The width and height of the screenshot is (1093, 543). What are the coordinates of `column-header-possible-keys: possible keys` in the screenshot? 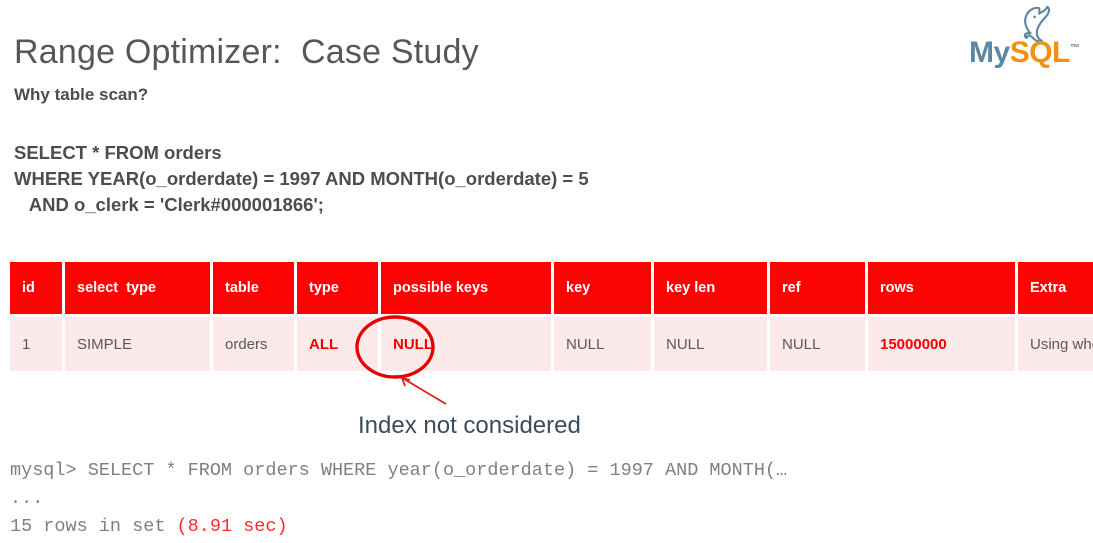 It's located at (466, 289).